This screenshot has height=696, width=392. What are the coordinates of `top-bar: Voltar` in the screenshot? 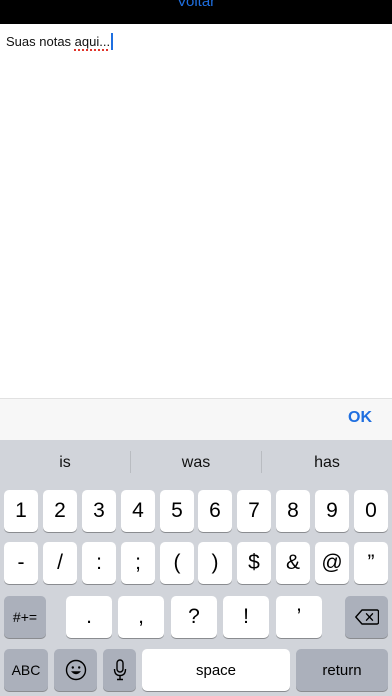 It's located at (196, 12).